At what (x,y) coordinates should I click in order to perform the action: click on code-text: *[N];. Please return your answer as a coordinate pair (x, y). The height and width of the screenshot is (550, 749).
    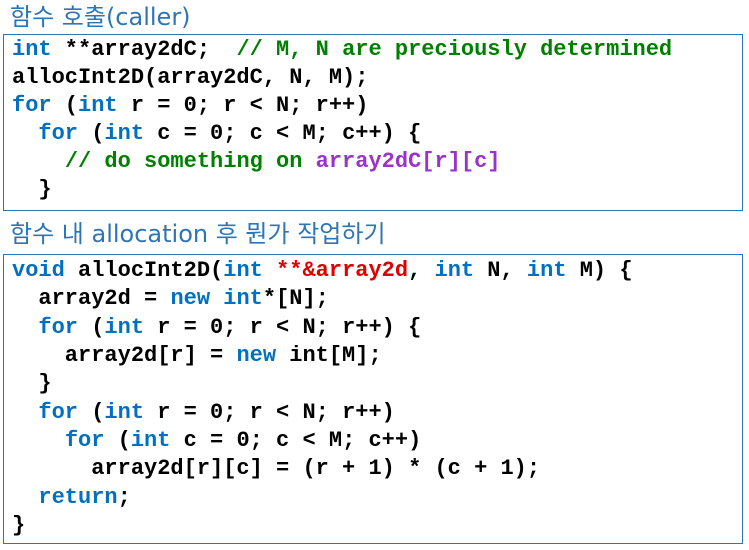
    Looking at the image, I should click on (295, 298).